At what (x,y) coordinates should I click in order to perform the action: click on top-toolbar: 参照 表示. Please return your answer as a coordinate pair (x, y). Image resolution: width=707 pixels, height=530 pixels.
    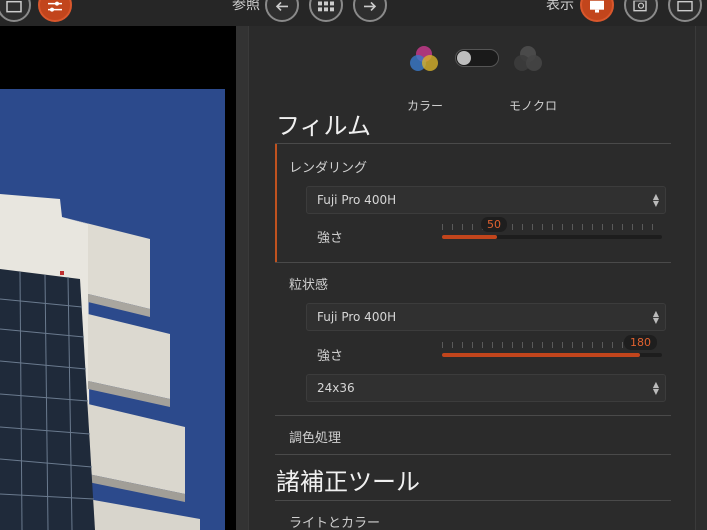
    Looking at the image, I should click on (353, 13).